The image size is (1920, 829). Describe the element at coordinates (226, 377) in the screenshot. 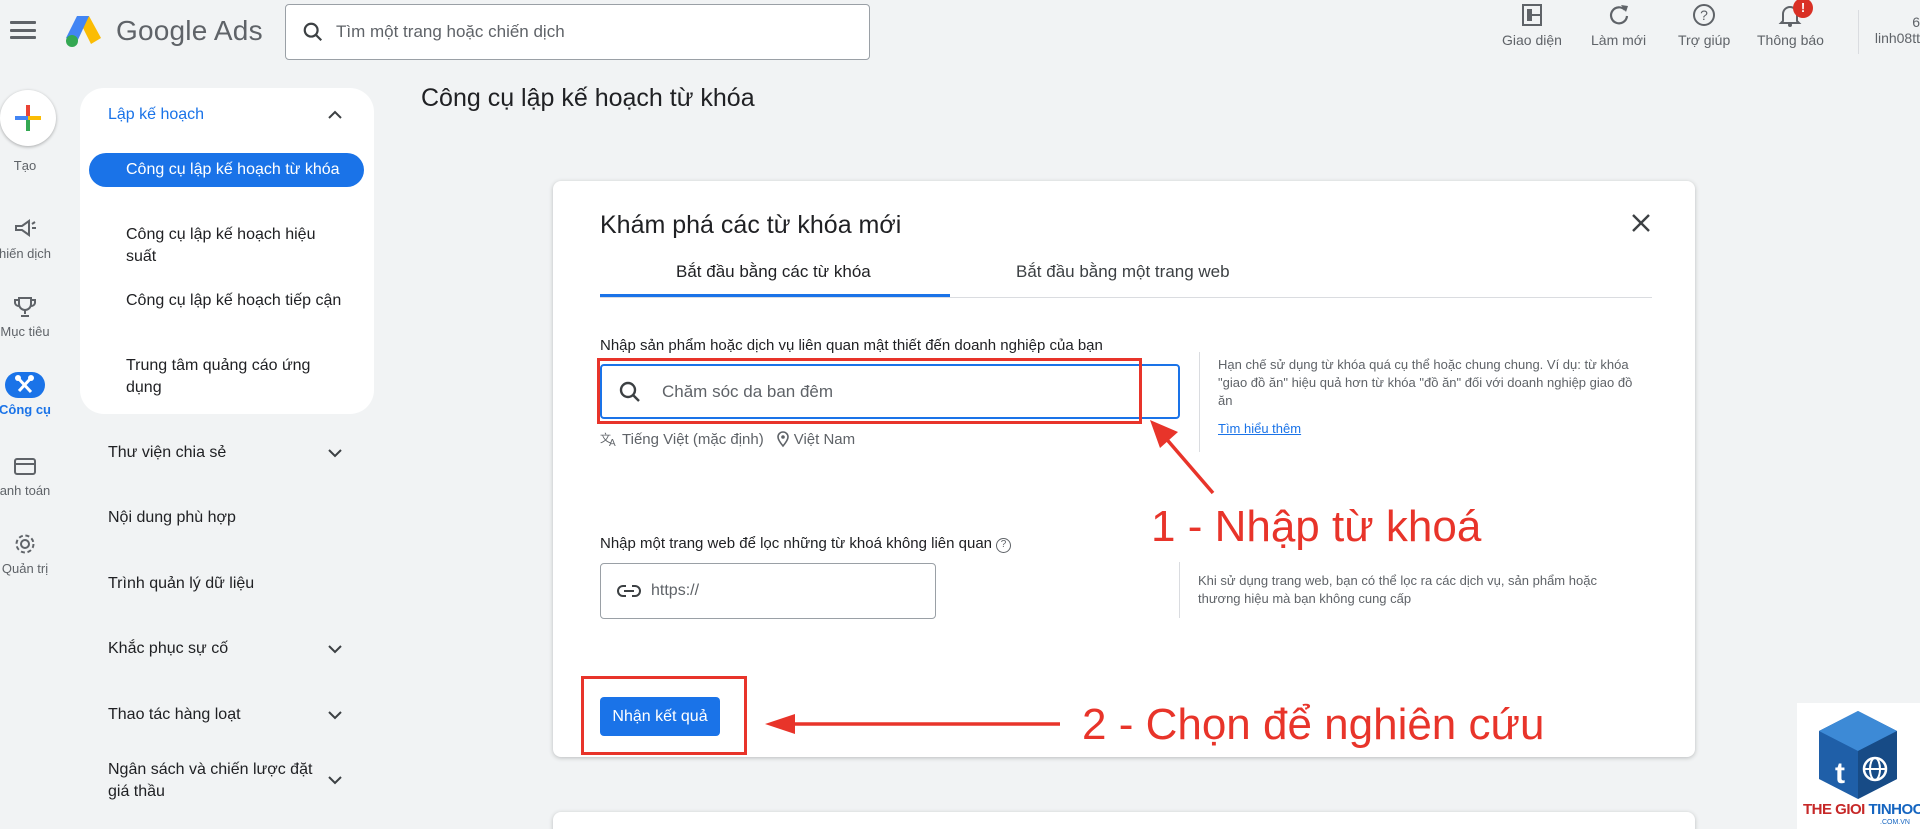

I see `nav-item-app-ads-hub: Trung tâm quảng cáo ứng dụng` at that location.